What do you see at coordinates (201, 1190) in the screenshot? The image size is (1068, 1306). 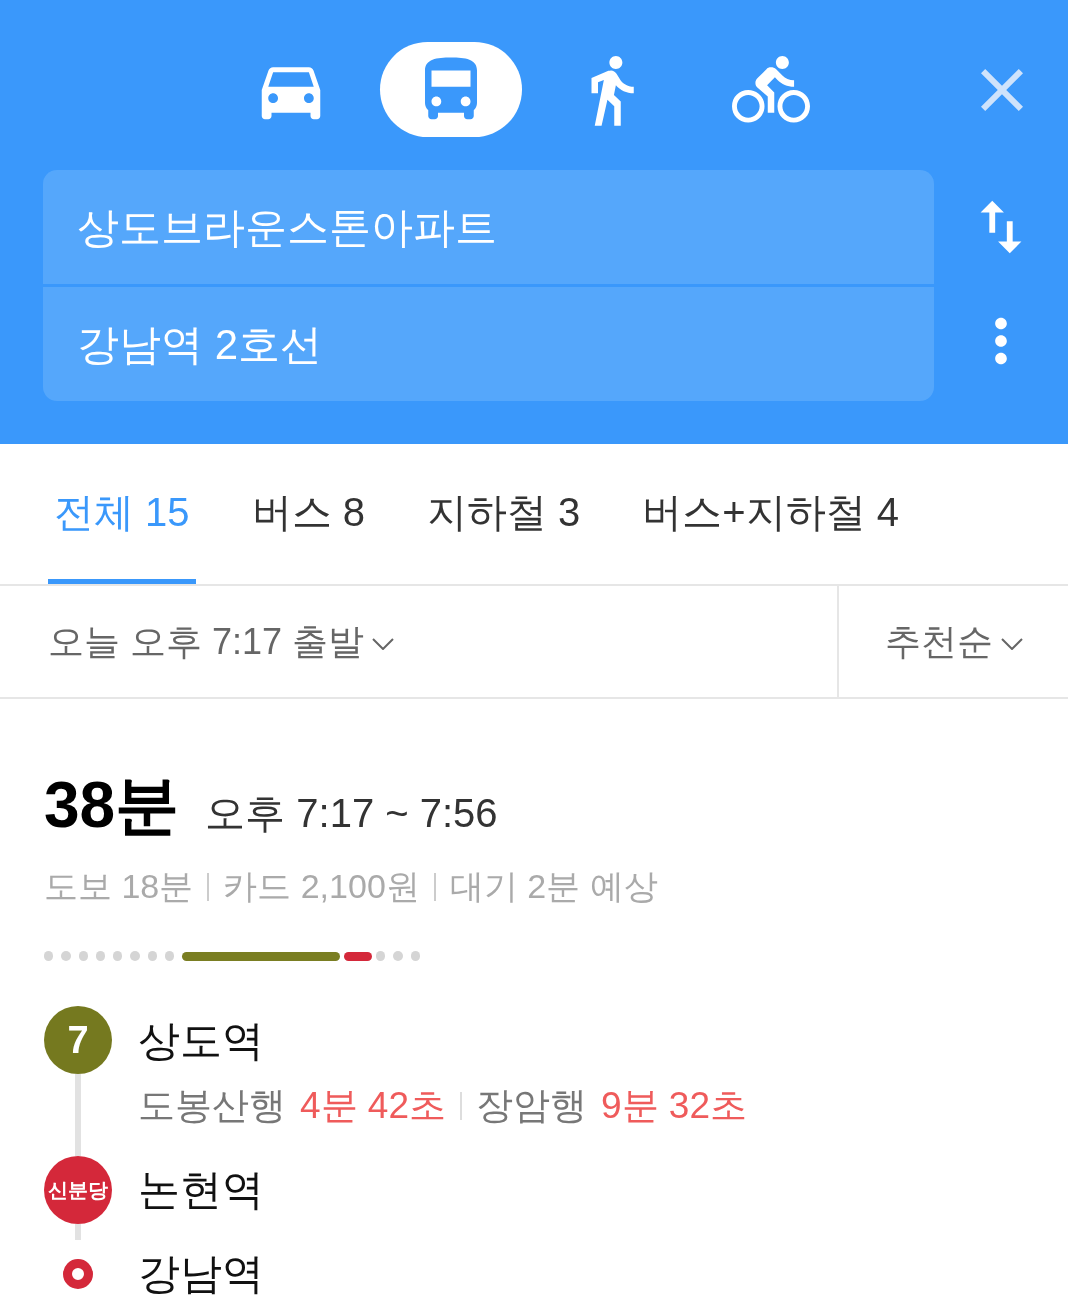 I see `station-name: 논현역` at bounding box center [201, 1190].